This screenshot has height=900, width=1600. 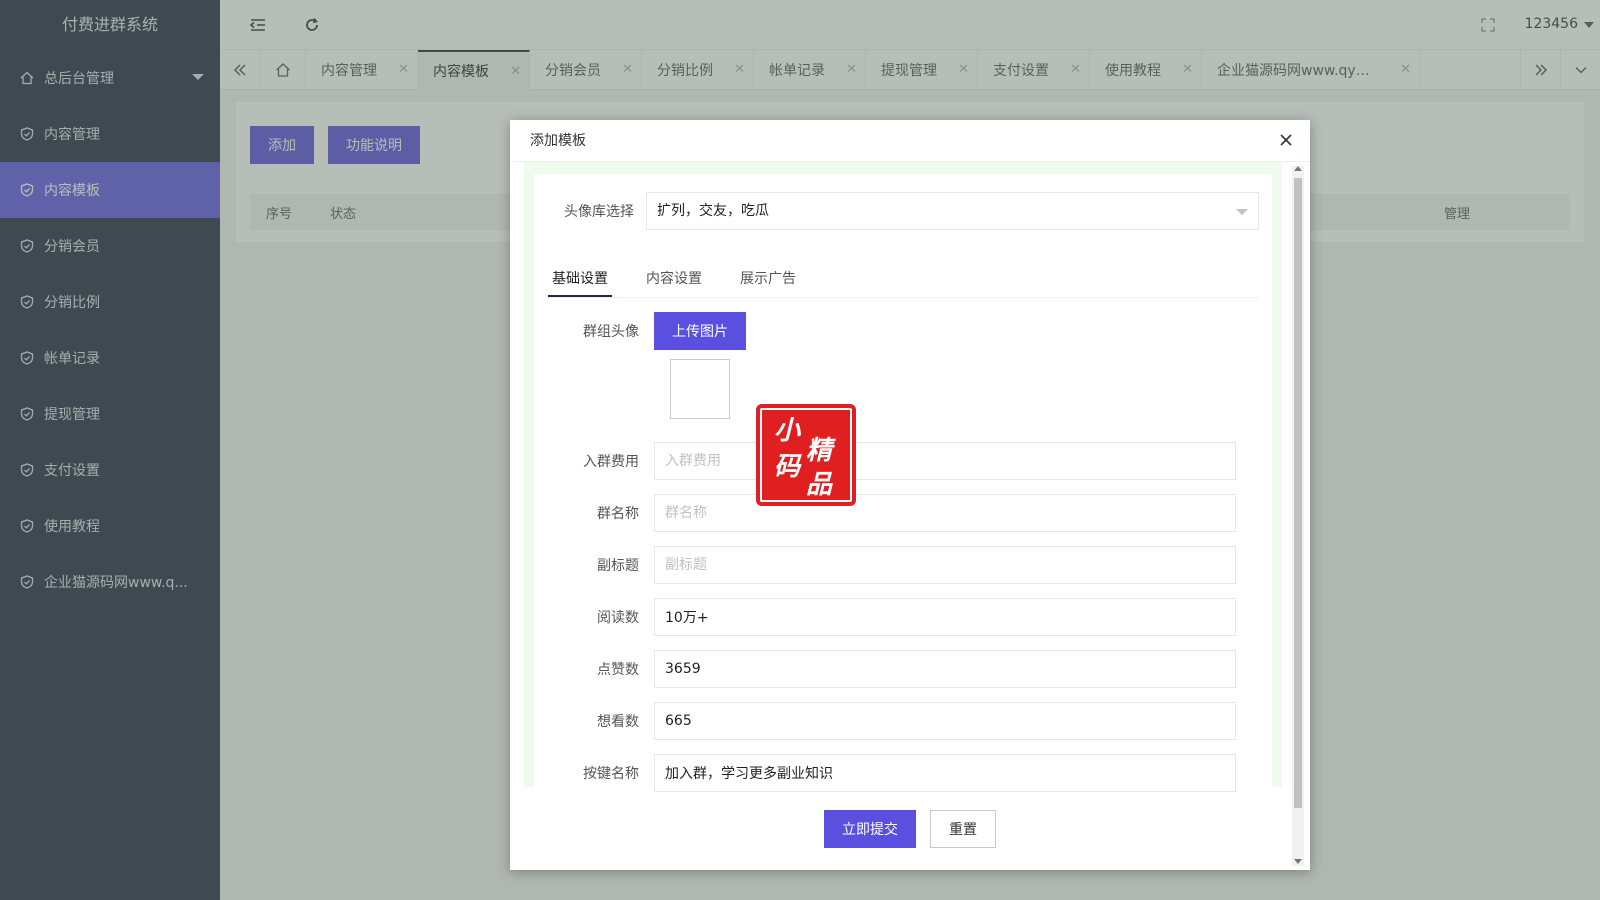 I want to click on dialog-footer: 立即提交 重置, so click(x=910, y=828).